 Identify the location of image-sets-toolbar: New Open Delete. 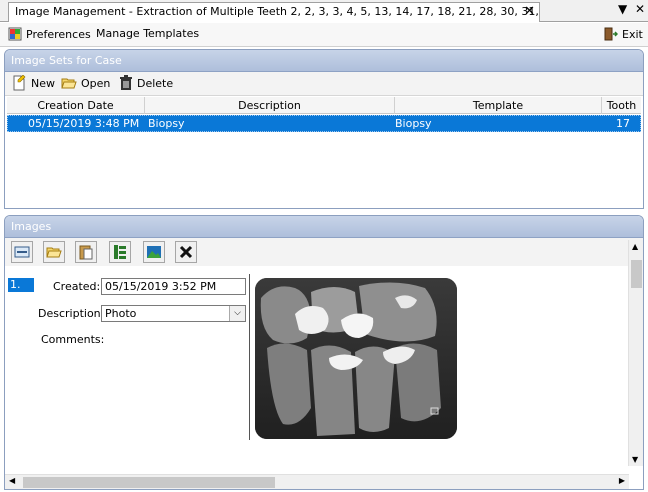
(324, 84).